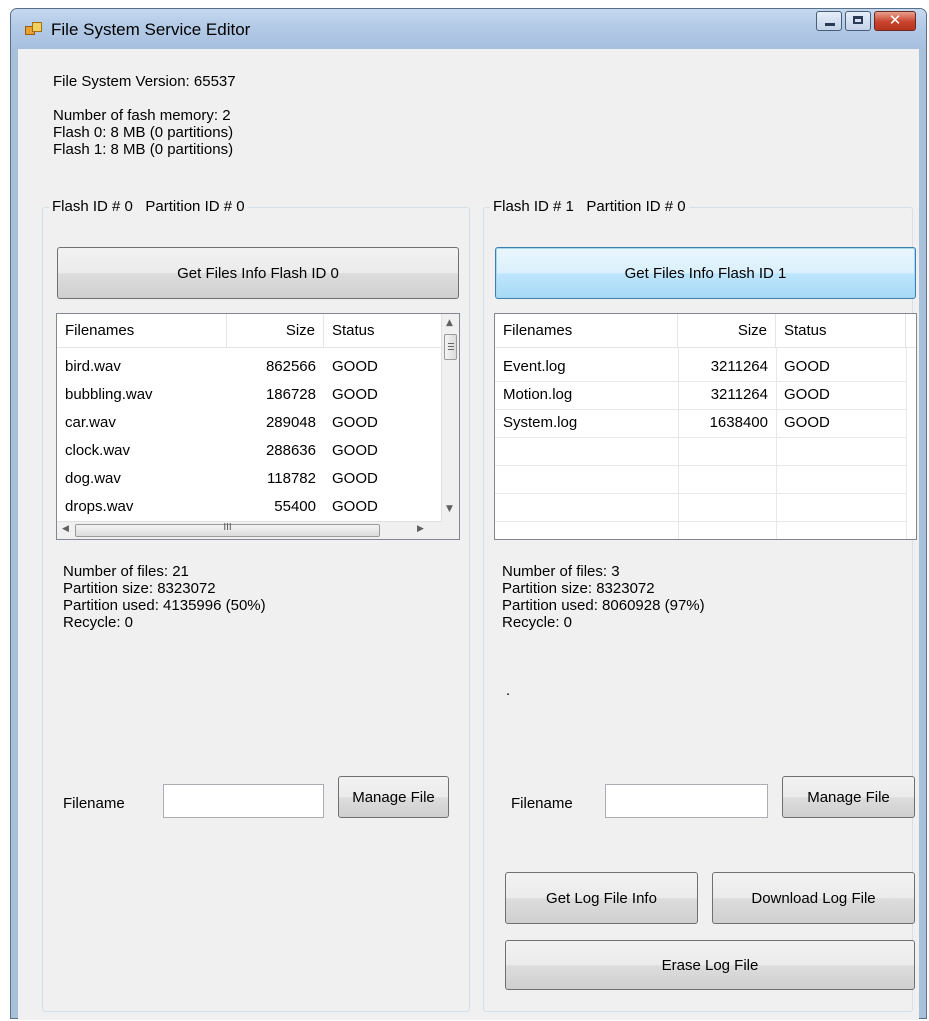 The image size is (929, 1021). Describe the element at coordinates (449, 509) in the screenshot. I see `scroll-down-arrow-icon: ▼` at that location.